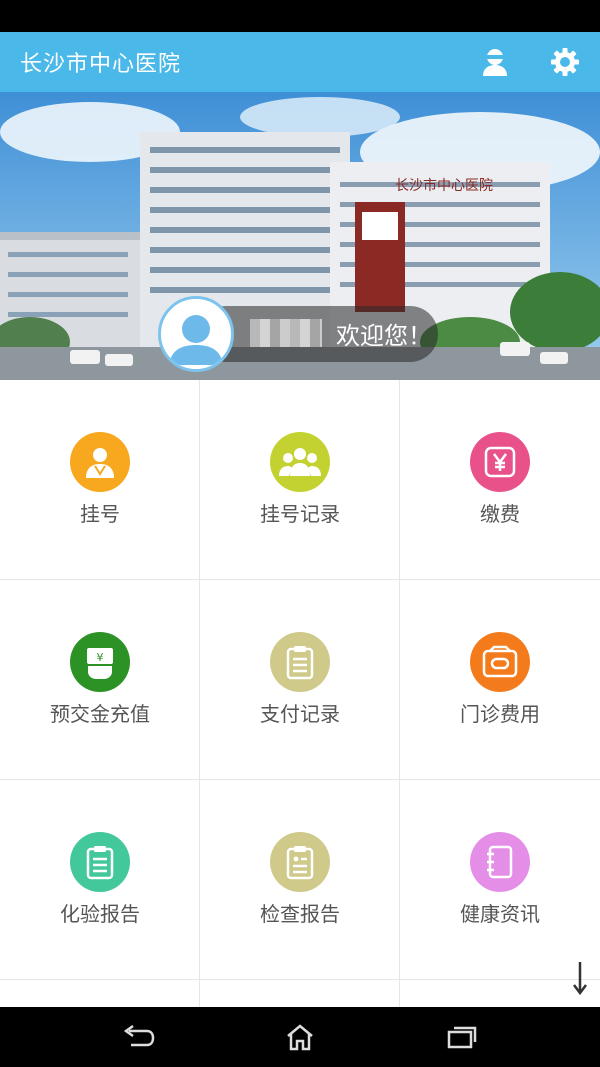 The width and height of the screenshot is (600, 1067). I want to click on menu-item-registration: 挂号, so click(100, 480).